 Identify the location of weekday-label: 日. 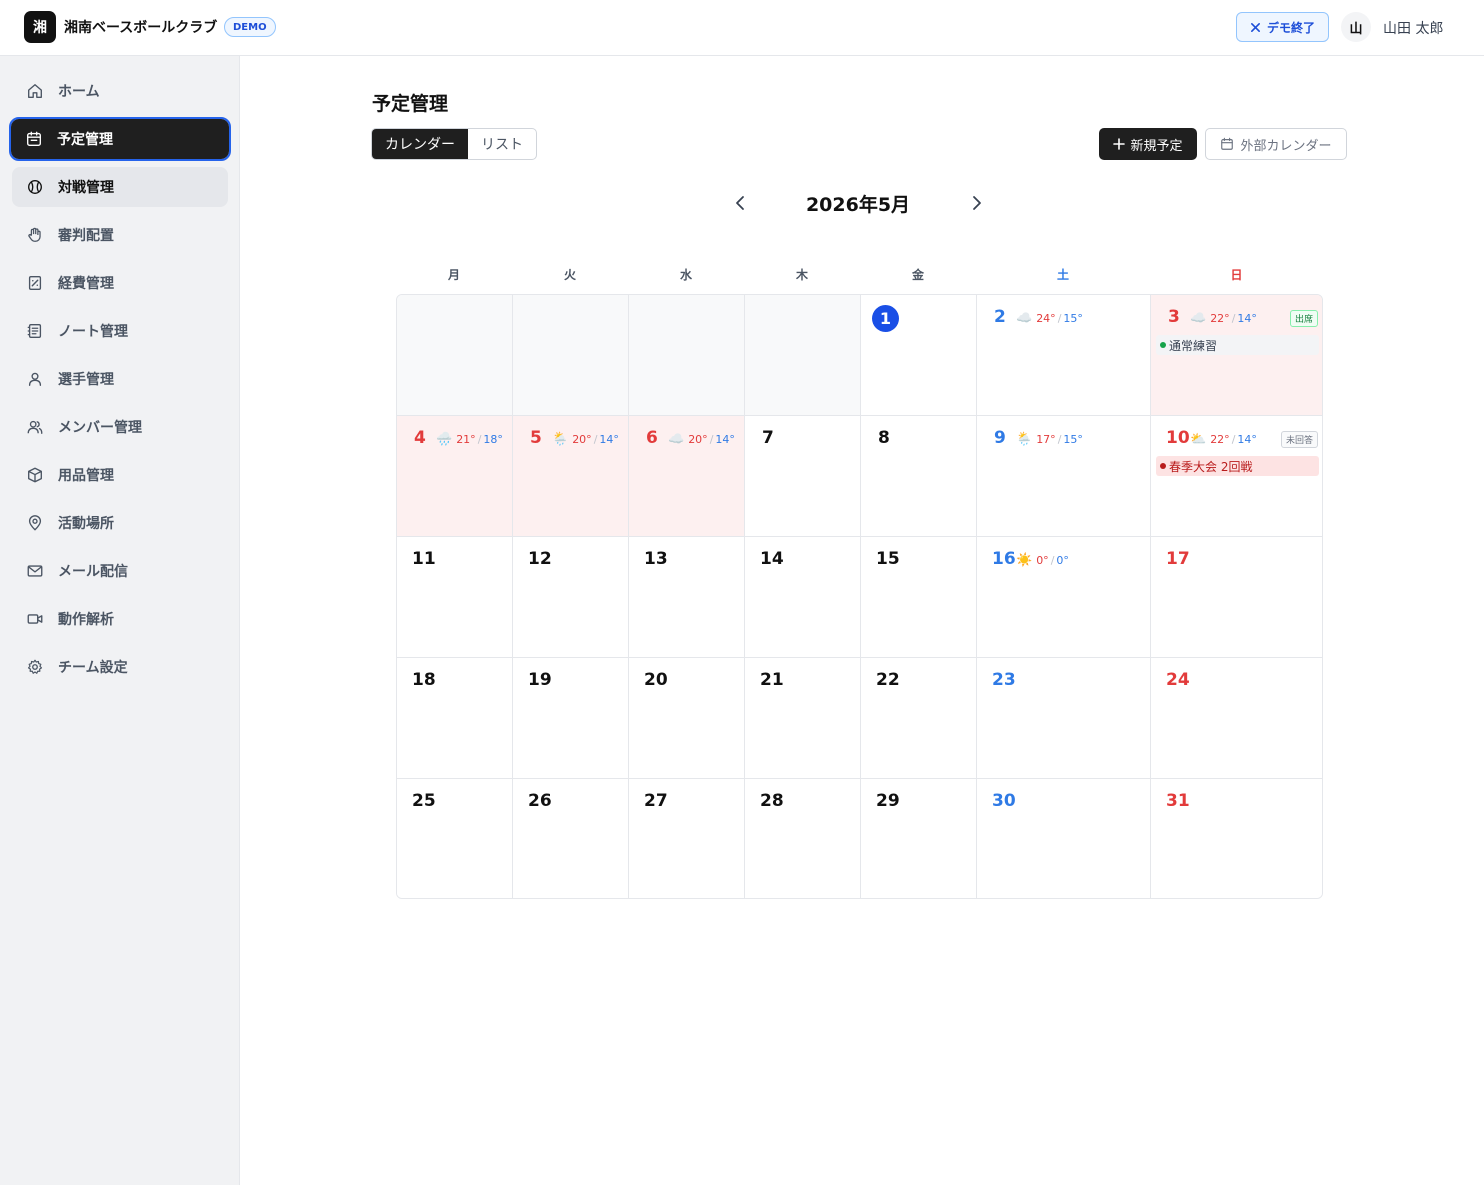
(1236, 275).